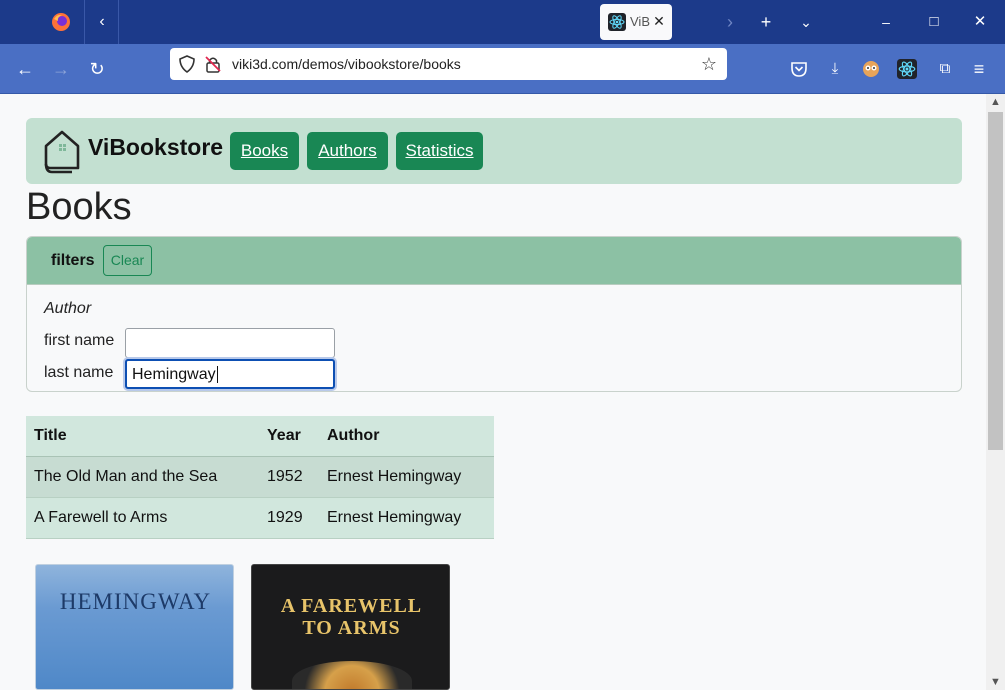 This screenshot has width=1005, height=690. I want to click on chevron-right-icon: ›, so click(730, 22).